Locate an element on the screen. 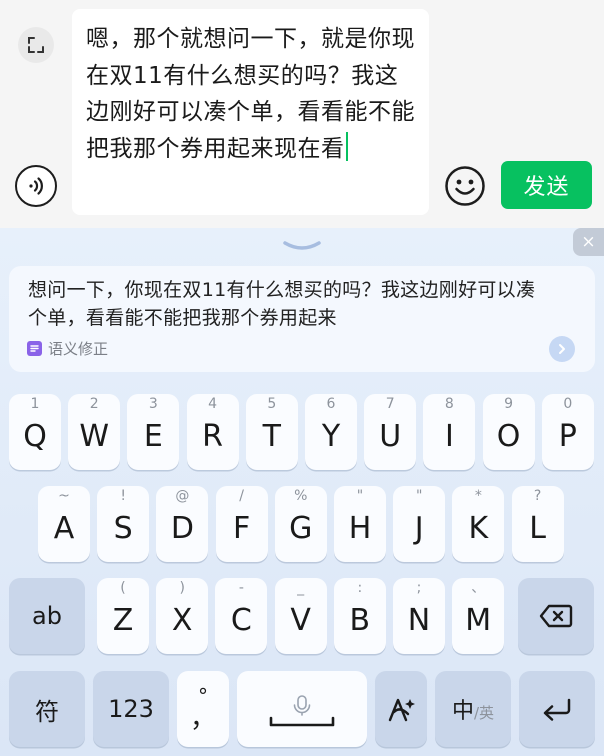 Image resolution: width=604 pixels, height=756 pixels. key-letter: V is located at coordinates (300, 620).